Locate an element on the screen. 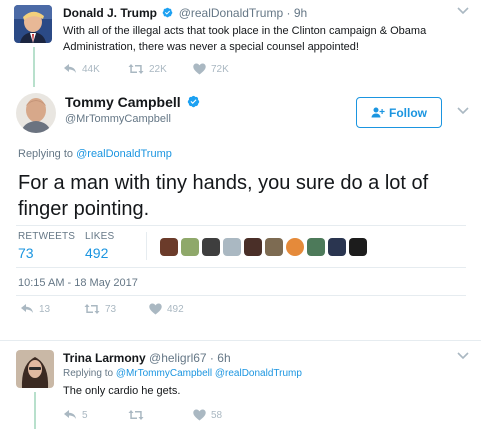  liker-avatars is located at coordinates (265, 248).